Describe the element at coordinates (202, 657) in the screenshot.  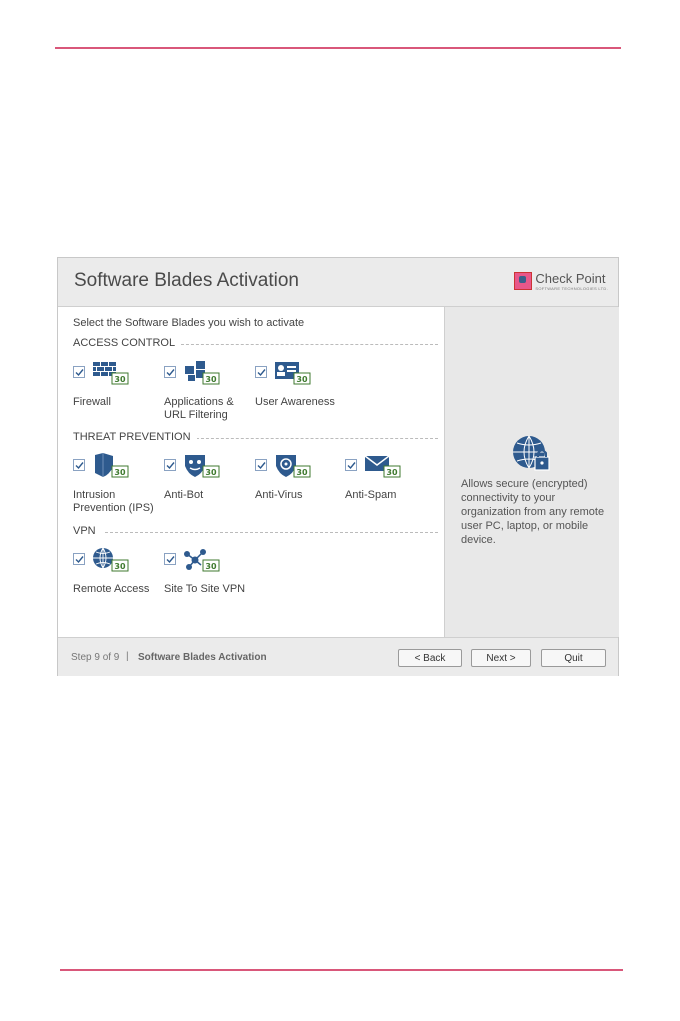
I see `step-name: Software Blades Activation` at that location.